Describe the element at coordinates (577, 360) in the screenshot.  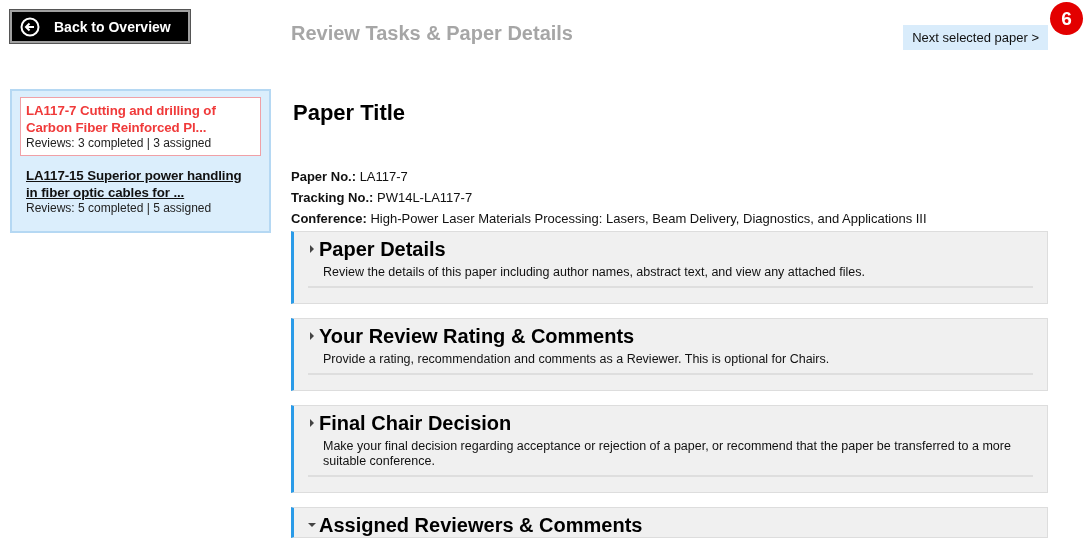
I see `section-description: Provide a rating, recommendation and comments as a Reviewer. This is optional for Chairs.` at that location.